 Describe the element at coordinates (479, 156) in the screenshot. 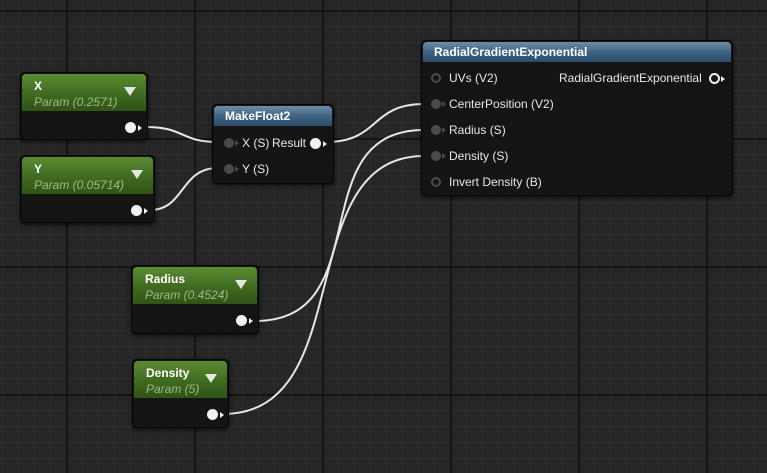

I see `input-label: Density (S)` at that location.